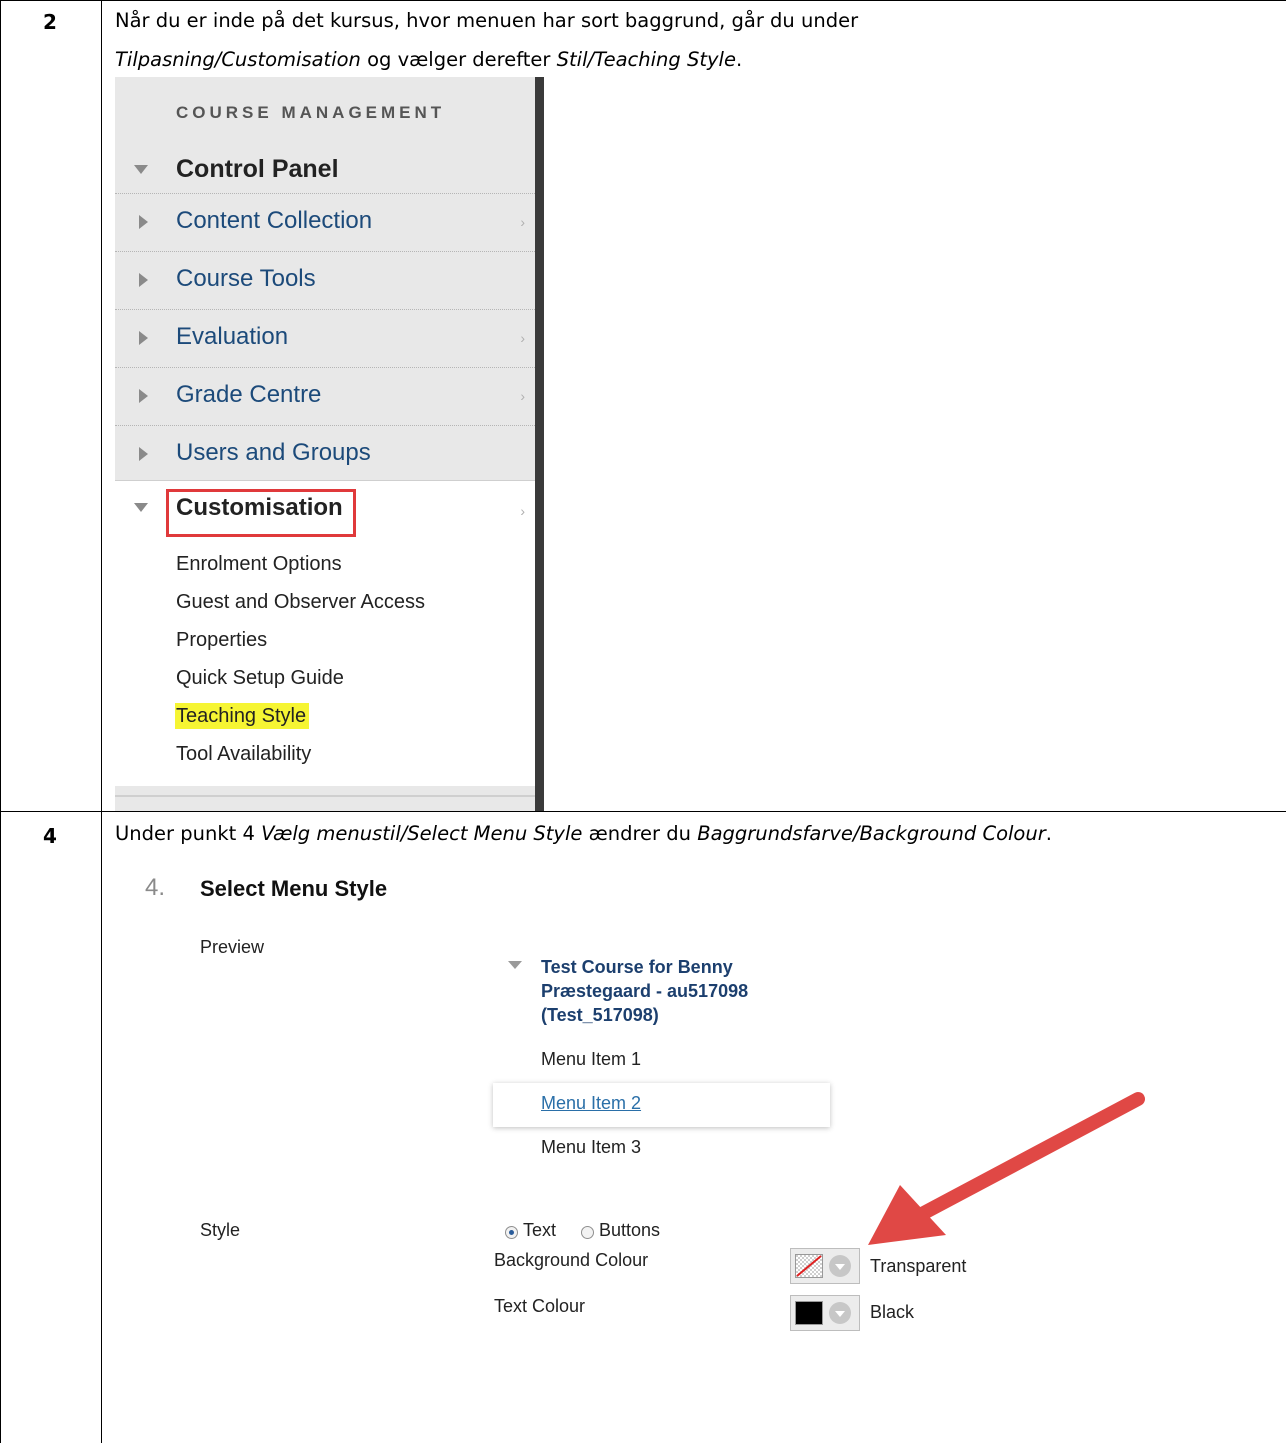 The image size is (1286, 1443). What do you see at coordinates (325, 796) in the screenshot?
I see `menu-bottom-divider` at bounding box center [325, 796].